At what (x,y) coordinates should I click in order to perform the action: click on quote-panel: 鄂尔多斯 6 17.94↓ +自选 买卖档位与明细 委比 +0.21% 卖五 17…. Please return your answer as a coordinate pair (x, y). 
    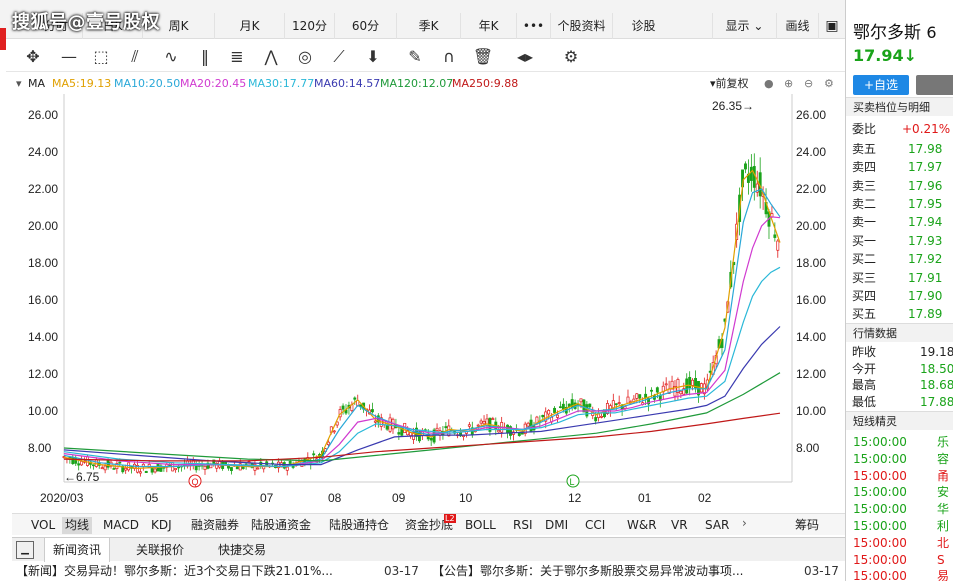
    Looking at the image, I should click on (899, 290).